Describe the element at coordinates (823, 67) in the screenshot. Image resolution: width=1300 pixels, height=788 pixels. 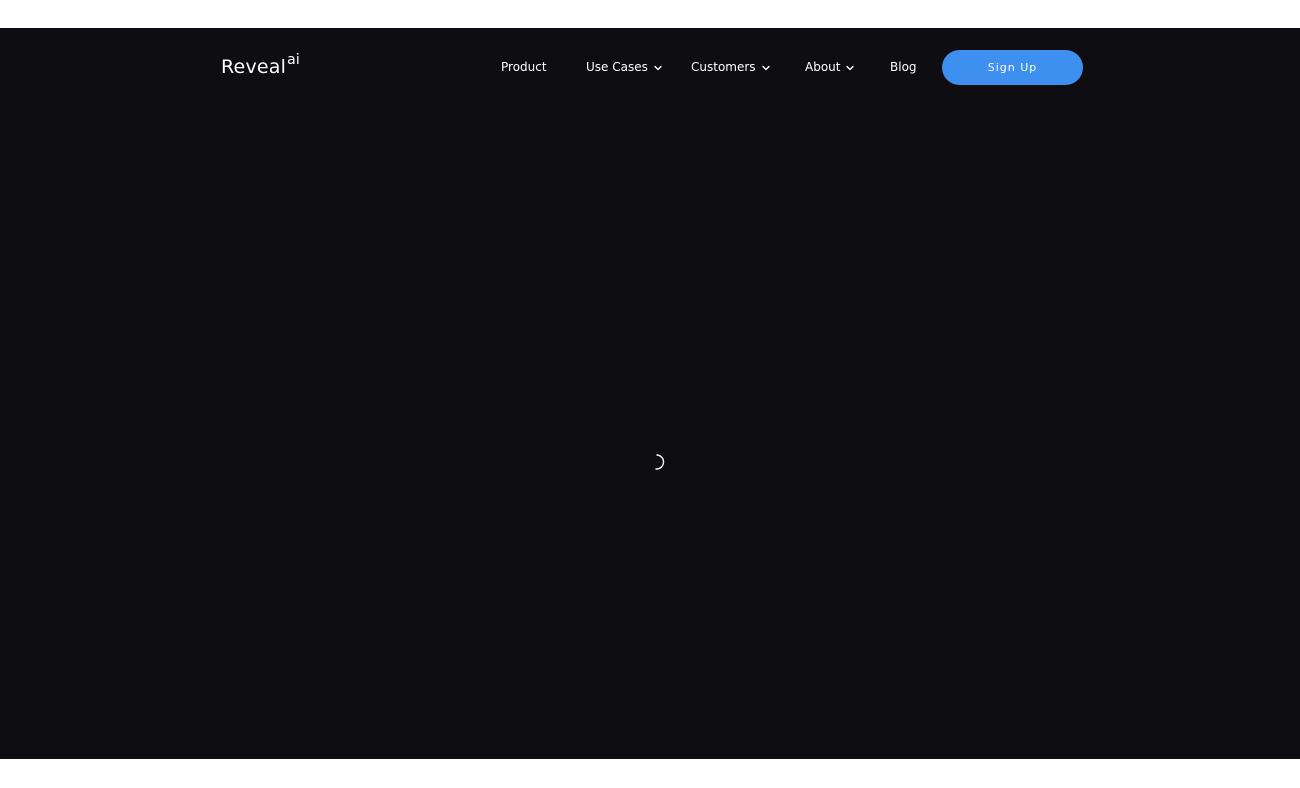
I see `nav-item-label: About` at that location.